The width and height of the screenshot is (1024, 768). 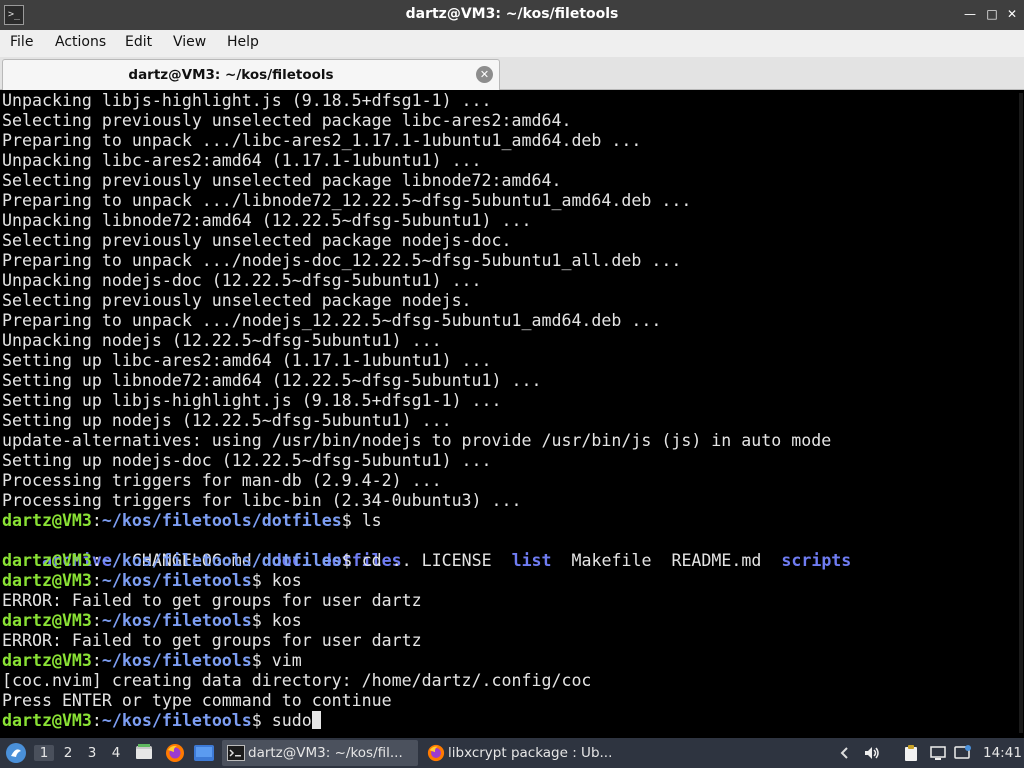 What do you see at coordinates (292, 720) in the screenshot?
I see `command-input: sudo` at bounding box center [292, 720].